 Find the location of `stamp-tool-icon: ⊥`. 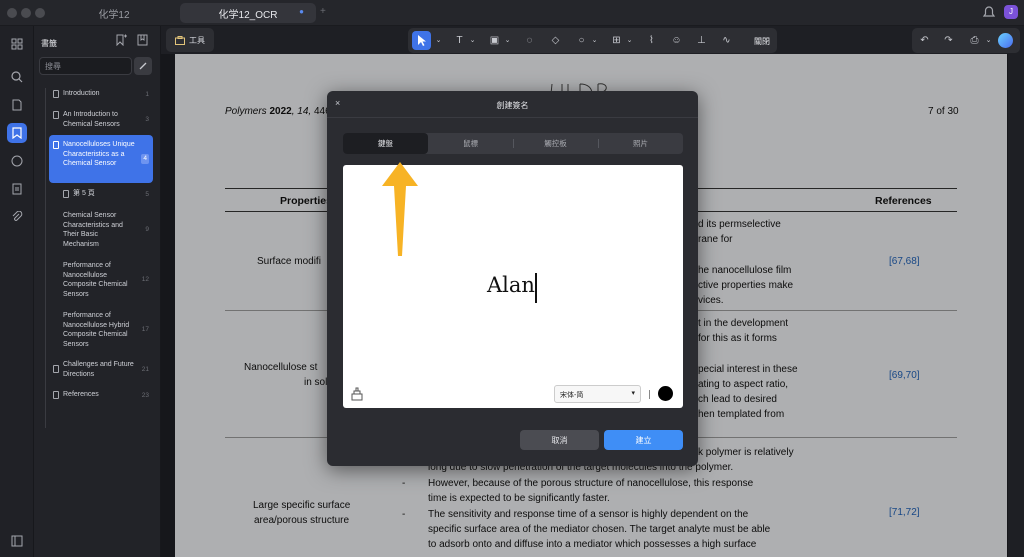

stamp-tool-icon: ⊥ is located at coordinates (701, 40).